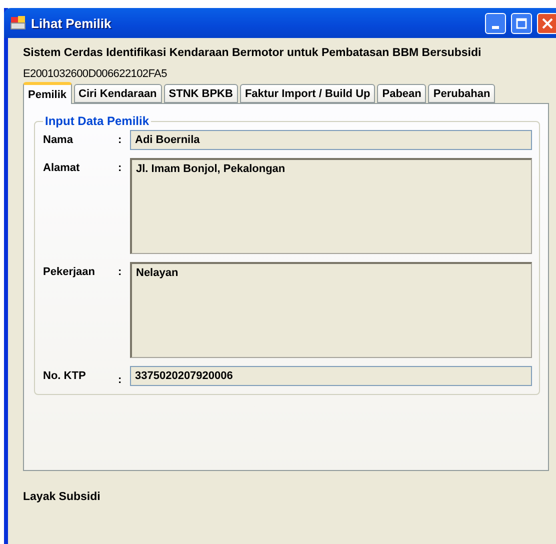 Image resolution: width=556 pixels, height=544 pixels. Describe the element at coordinates (118, 93) in the screenshot. I see `tab: Ciri Kendaraan` at that location.